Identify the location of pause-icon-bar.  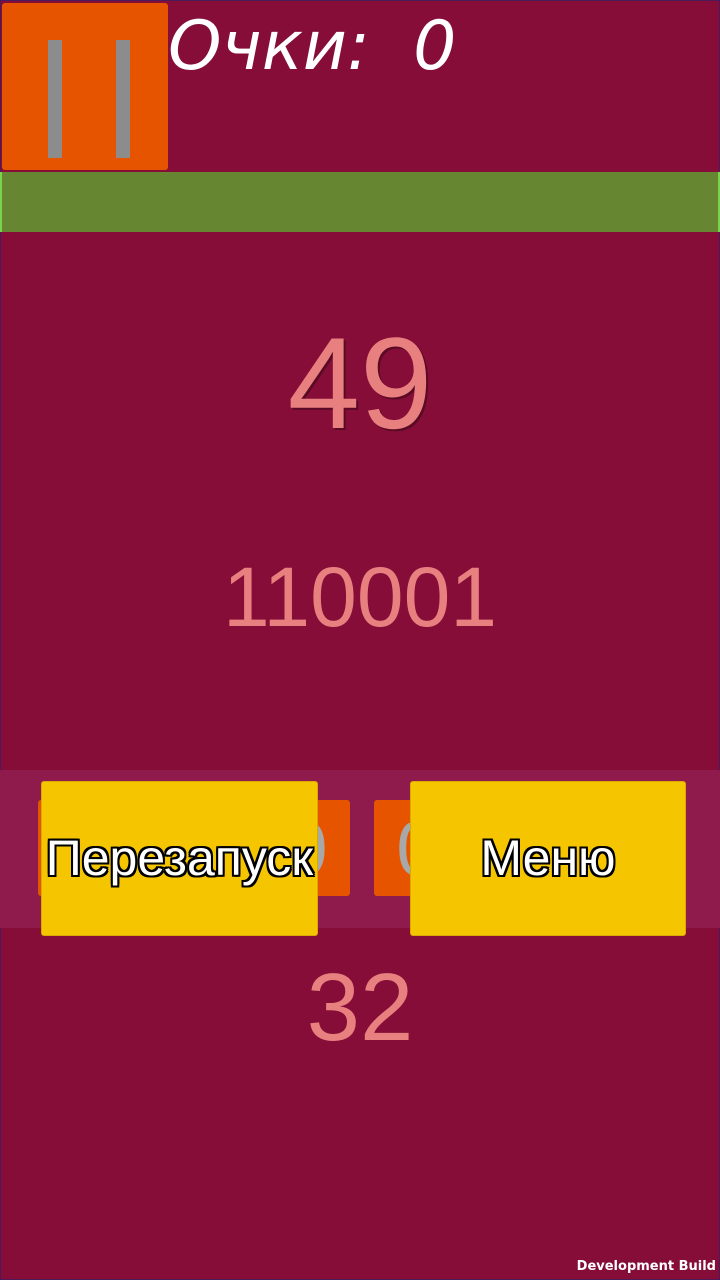
(123, 99).